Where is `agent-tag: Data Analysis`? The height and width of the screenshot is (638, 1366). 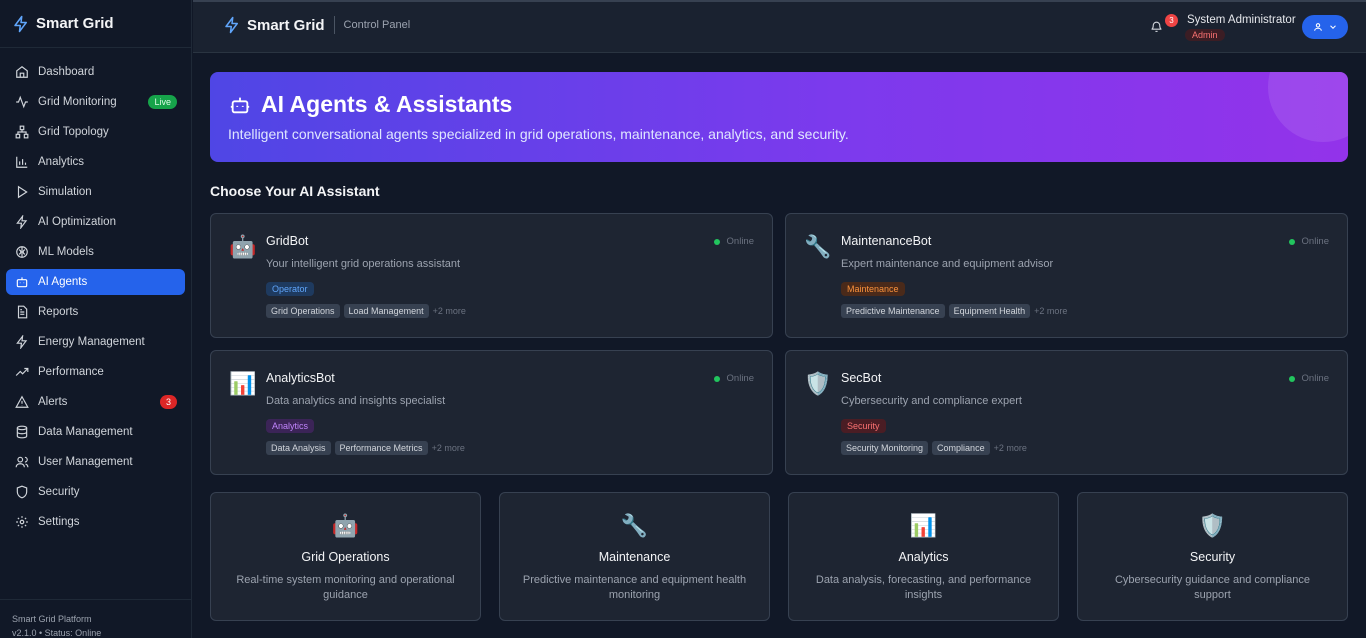
agent-tag: Data Analysis is located at coordinates (298, 448).